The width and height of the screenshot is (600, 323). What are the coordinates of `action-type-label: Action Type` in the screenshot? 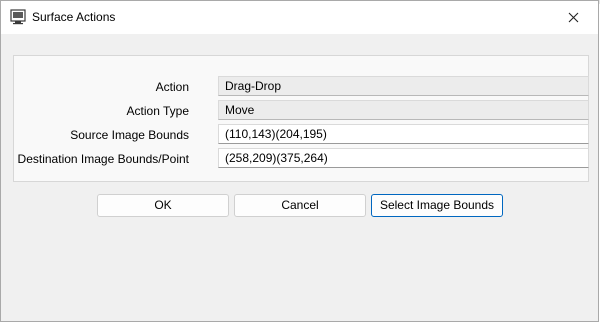 It's located at (157, 111).